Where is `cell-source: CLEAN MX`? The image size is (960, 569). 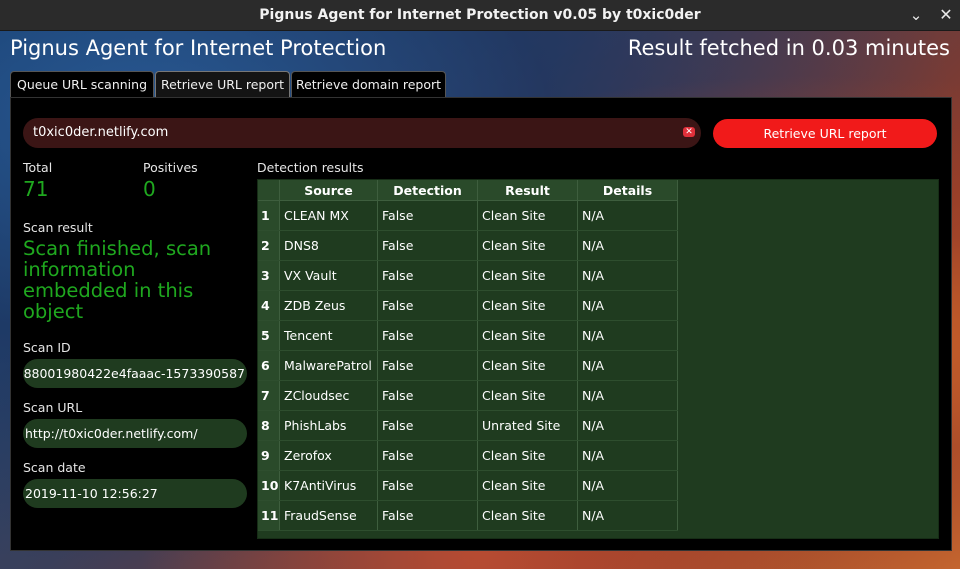
cell-source: CLEAN MX is located at coordinates (328, 215).